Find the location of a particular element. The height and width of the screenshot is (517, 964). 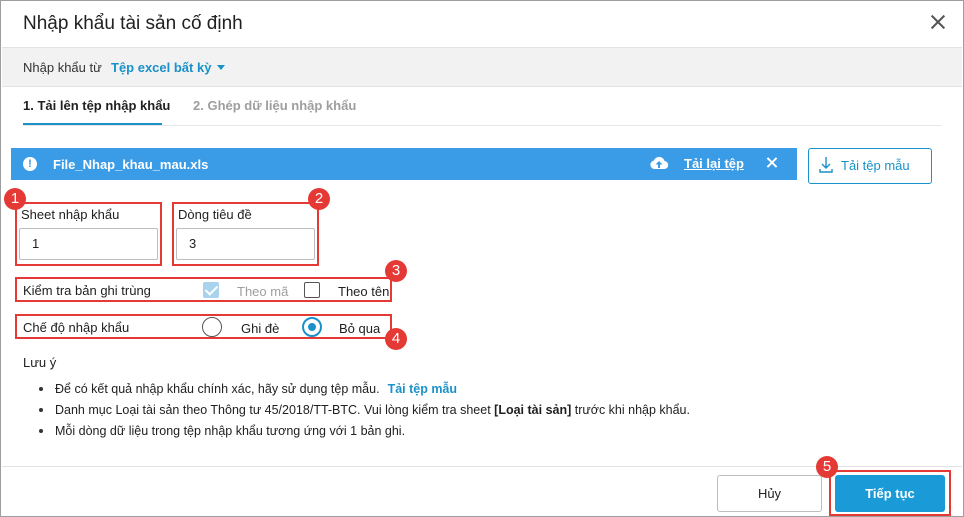

tab-map-data: 2. Ghép dữ liệu nhập khẩu is located at coordinates (274, 105).